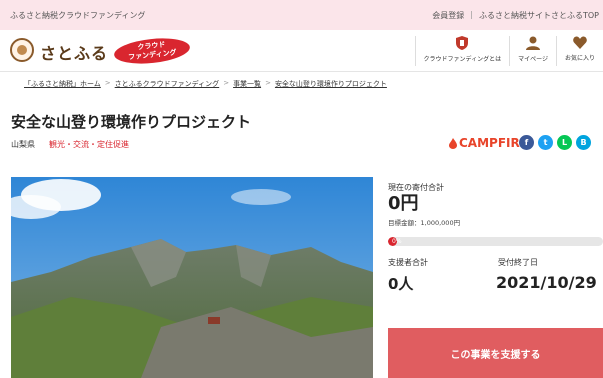  I want to click on header-nav: クラウドファンディングとは マイページ お気に入り, so click(508, 51).